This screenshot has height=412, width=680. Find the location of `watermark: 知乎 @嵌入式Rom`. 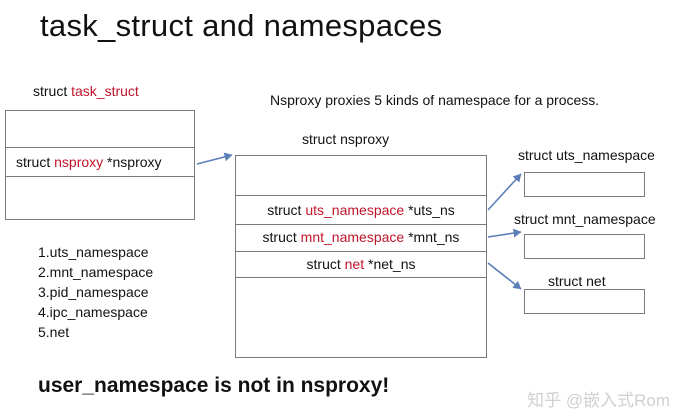

watermark: 知乎 @嵌入式Rom is located at coordinates (598, 400).